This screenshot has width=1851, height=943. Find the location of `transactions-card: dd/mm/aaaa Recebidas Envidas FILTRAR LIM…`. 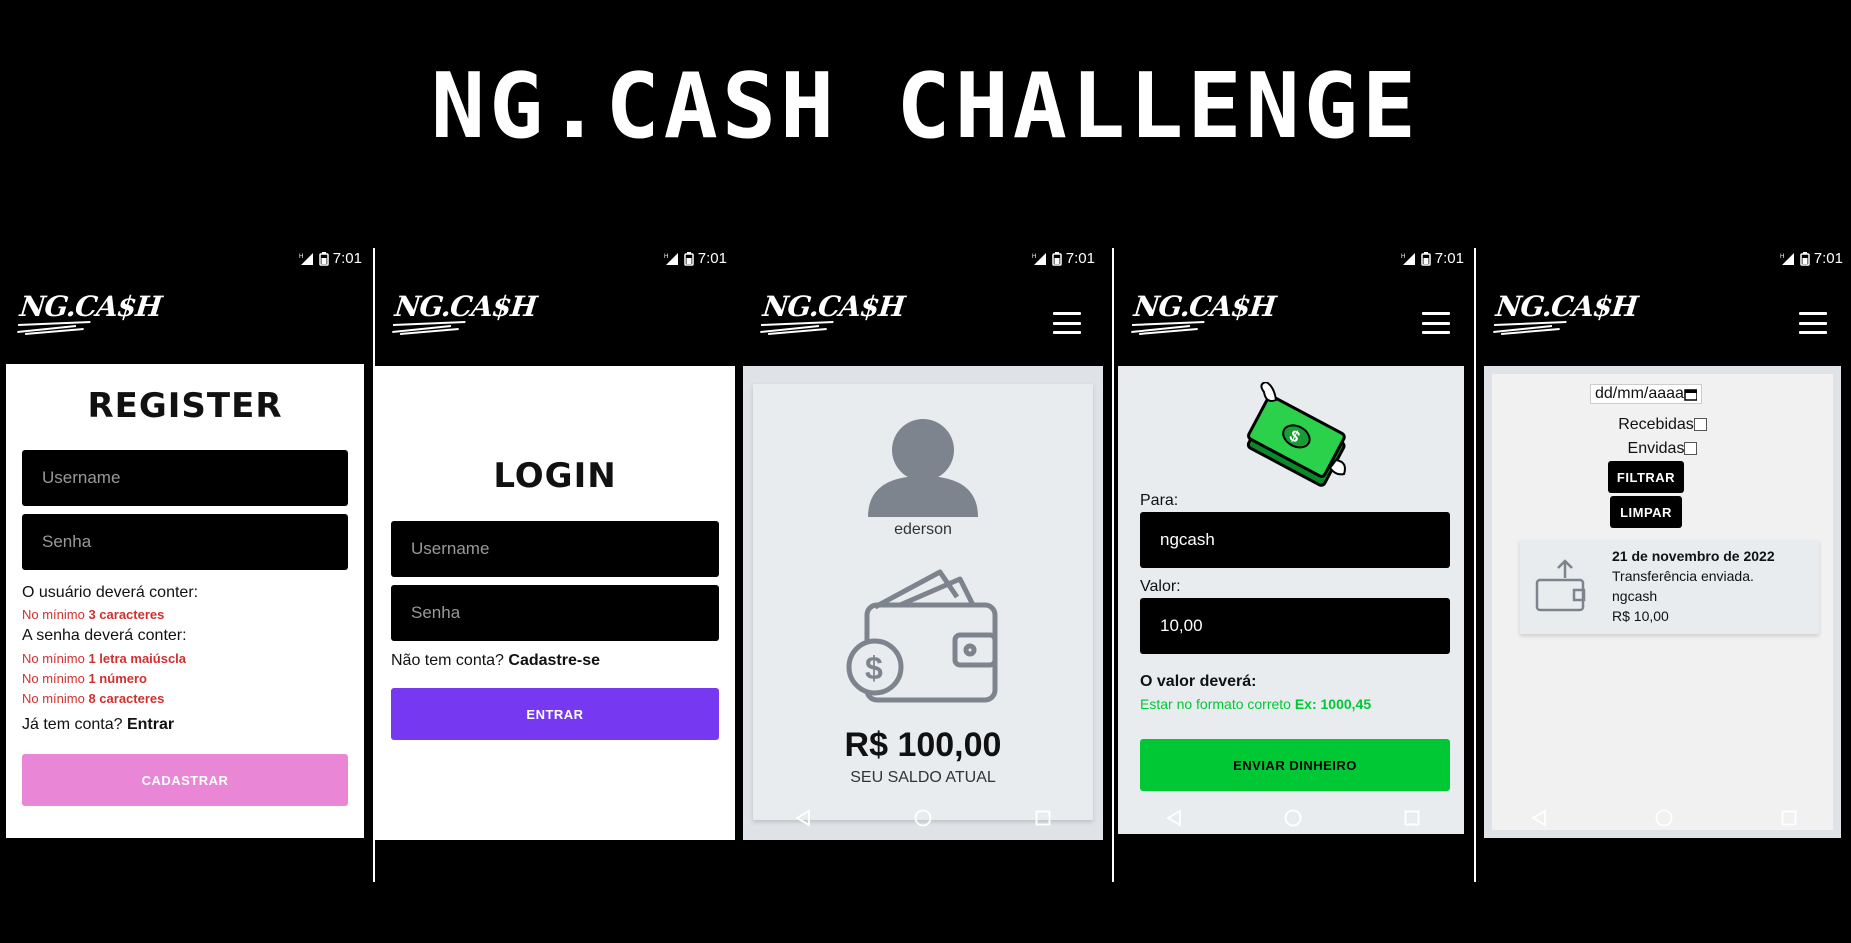

transactions-card: dd/mm/aaaa Recebidas Envidas FILTRAR LIM… is located at coordinates (1662, 602).